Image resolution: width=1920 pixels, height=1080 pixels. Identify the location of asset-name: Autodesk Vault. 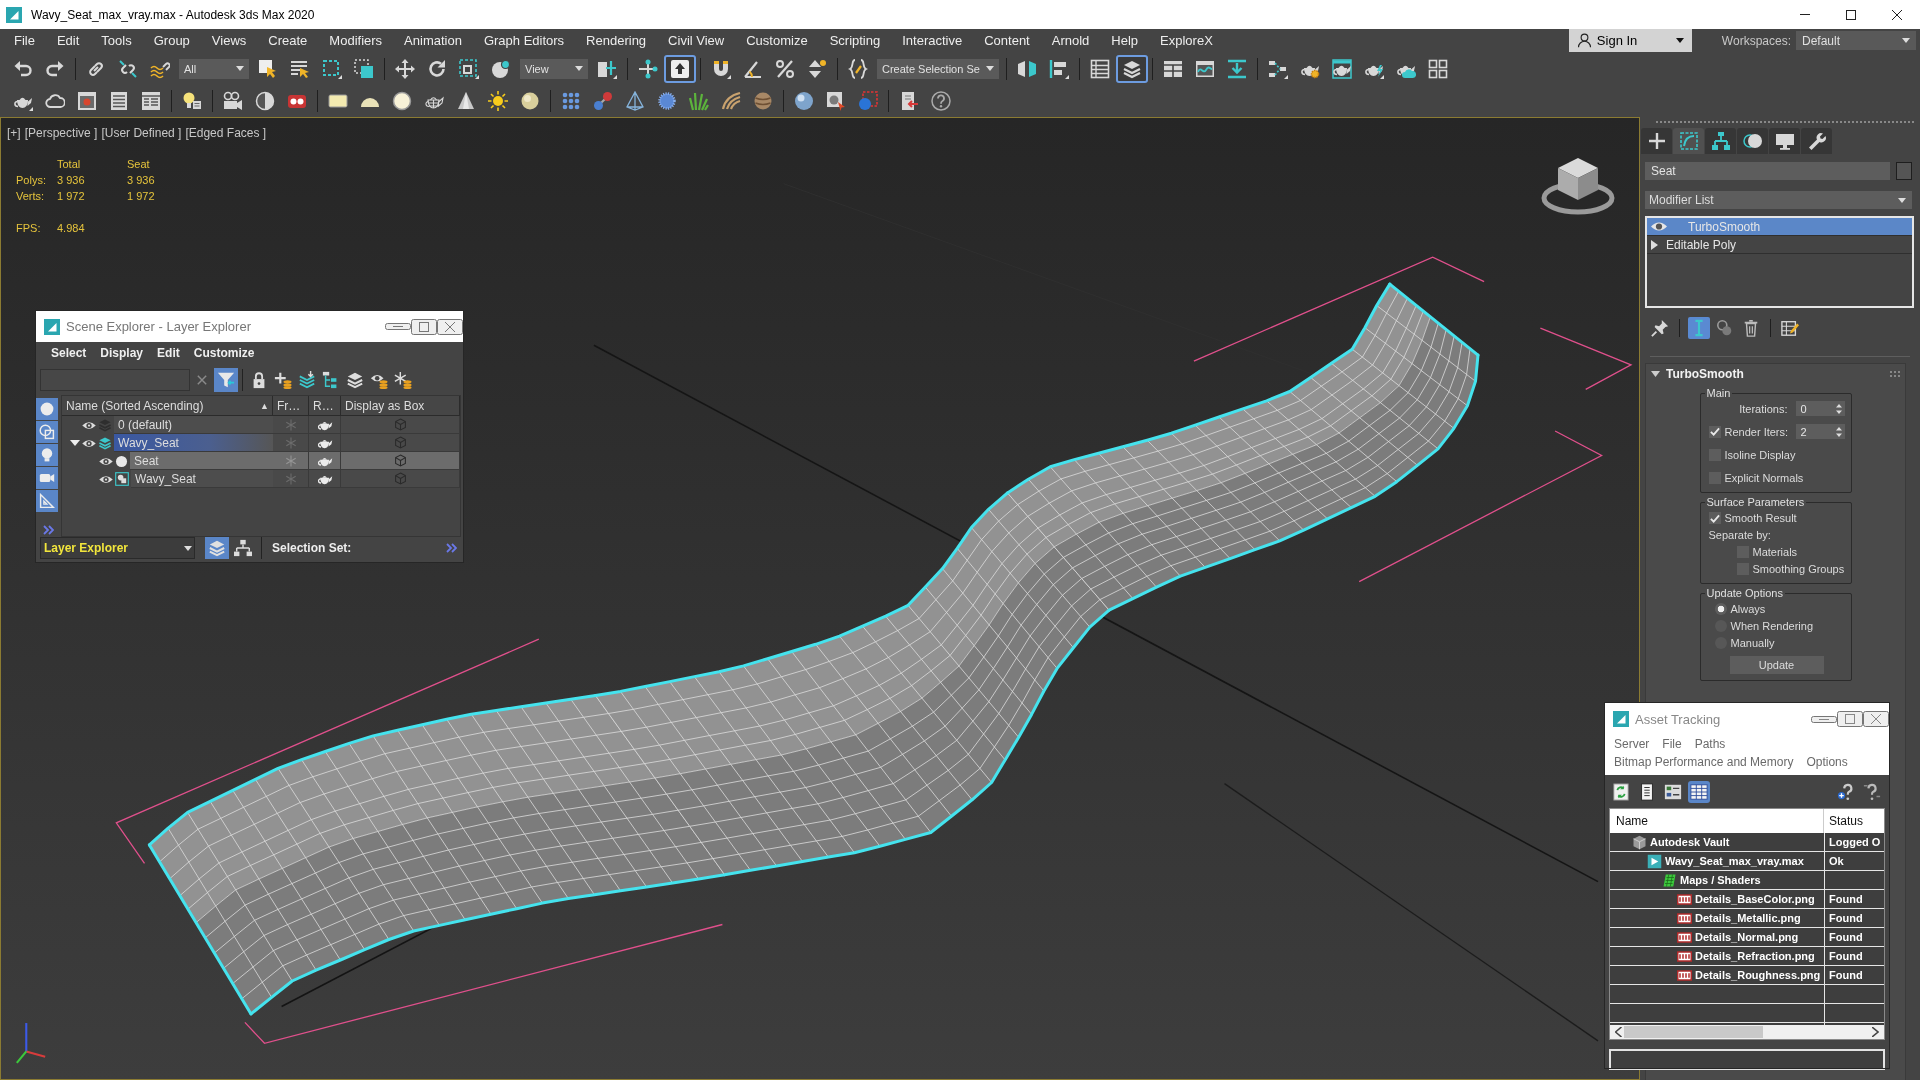
(1690, 842).